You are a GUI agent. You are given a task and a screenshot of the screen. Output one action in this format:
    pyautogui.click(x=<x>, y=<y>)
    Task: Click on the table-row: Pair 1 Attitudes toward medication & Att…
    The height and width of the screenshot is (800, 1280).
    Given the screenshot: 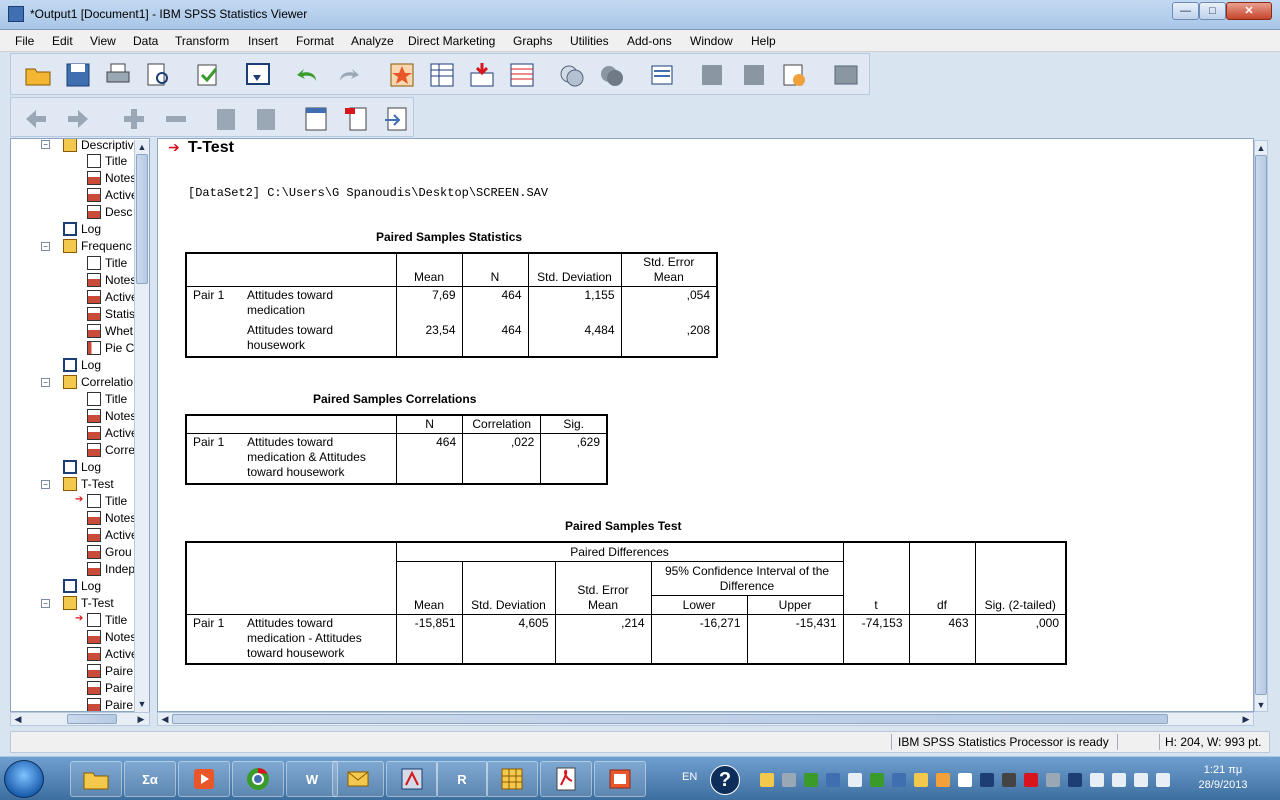 What is the action you would take?
    pyautogui.click(x=396, y=458)
    